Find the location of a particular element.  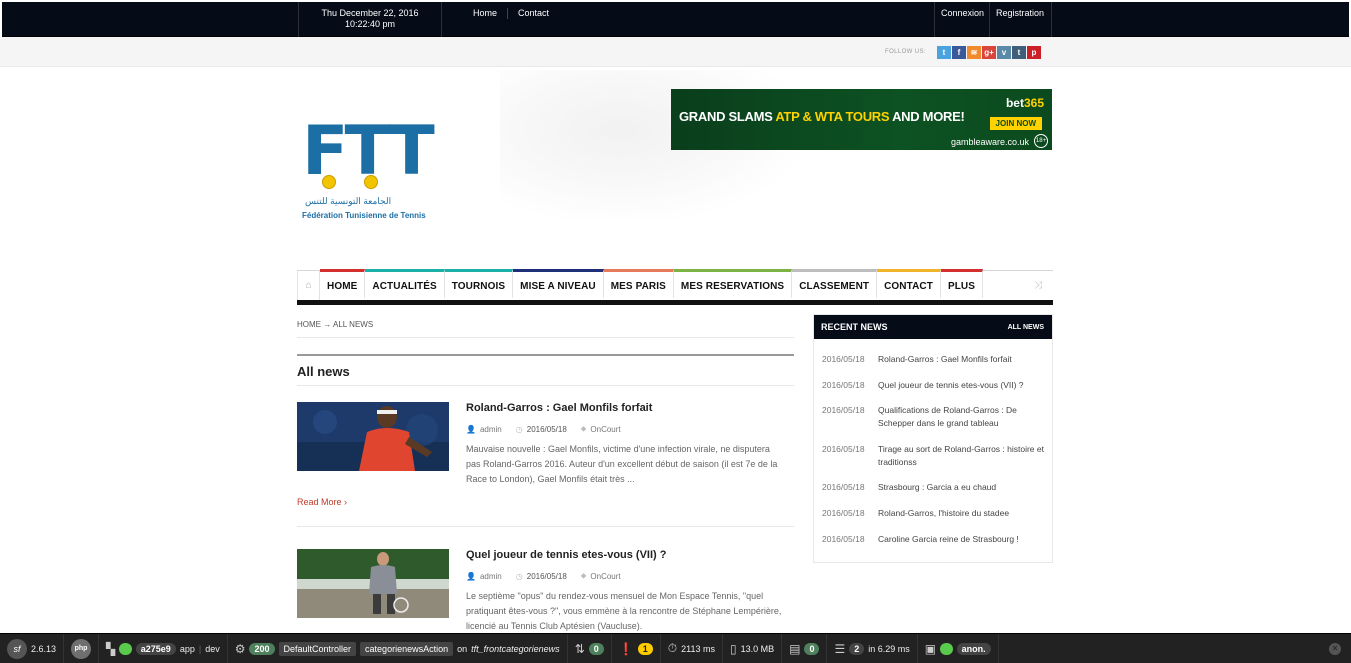

memory-info: ▯ 13.0 MB is located at coordinates (753, 648).